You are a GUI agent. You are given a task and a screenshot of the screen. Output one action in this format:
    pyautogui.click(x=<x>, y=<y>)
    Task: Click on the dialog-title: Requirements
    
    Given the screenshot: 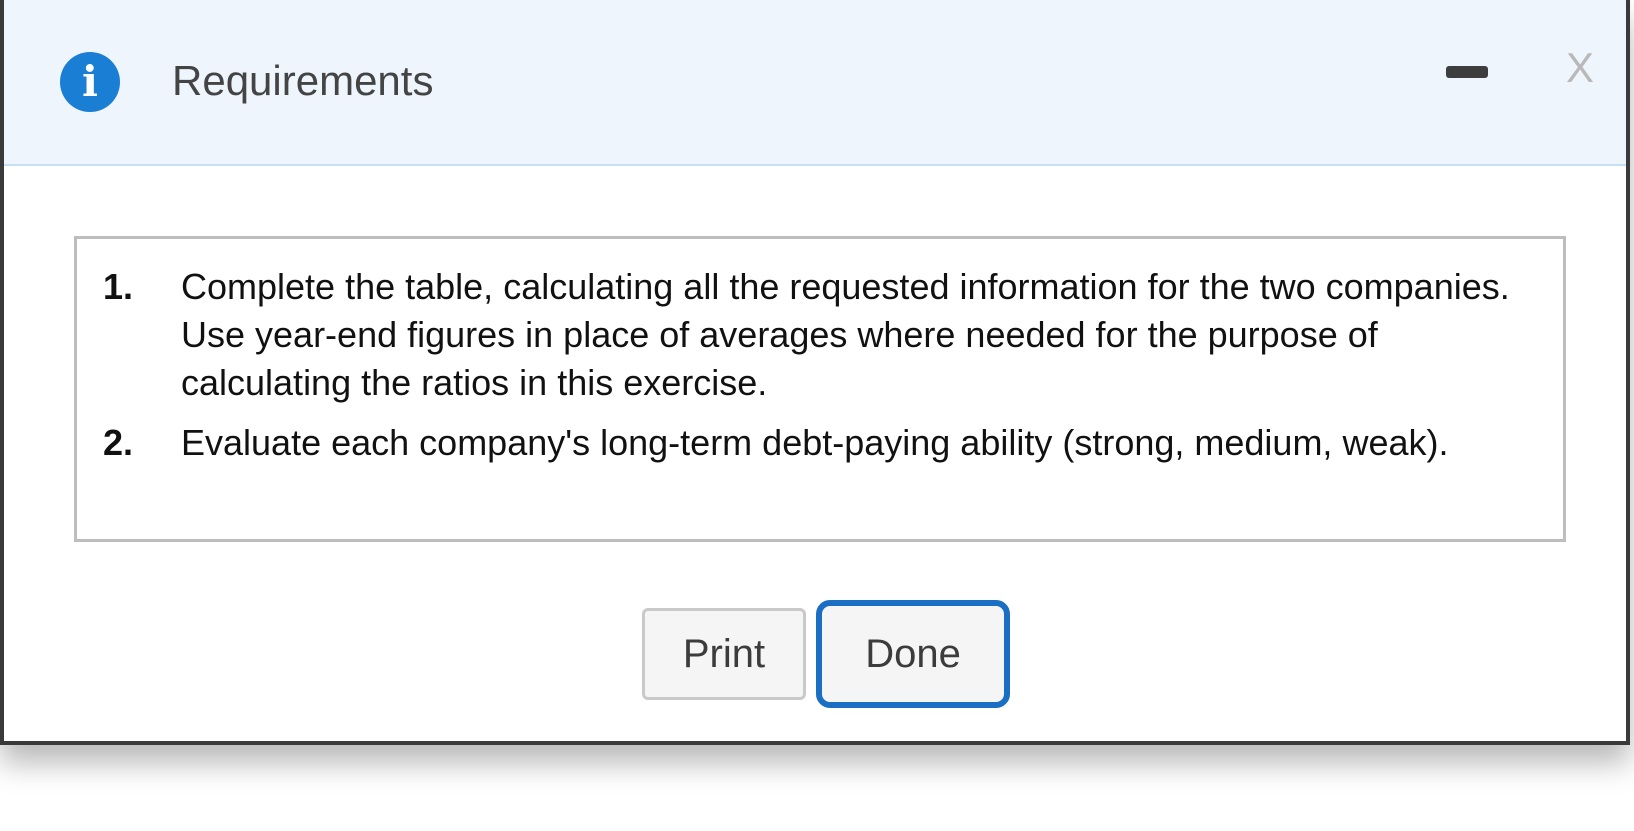 What is the action you would take?
    pyautogui.click(x=303, y=80)
    